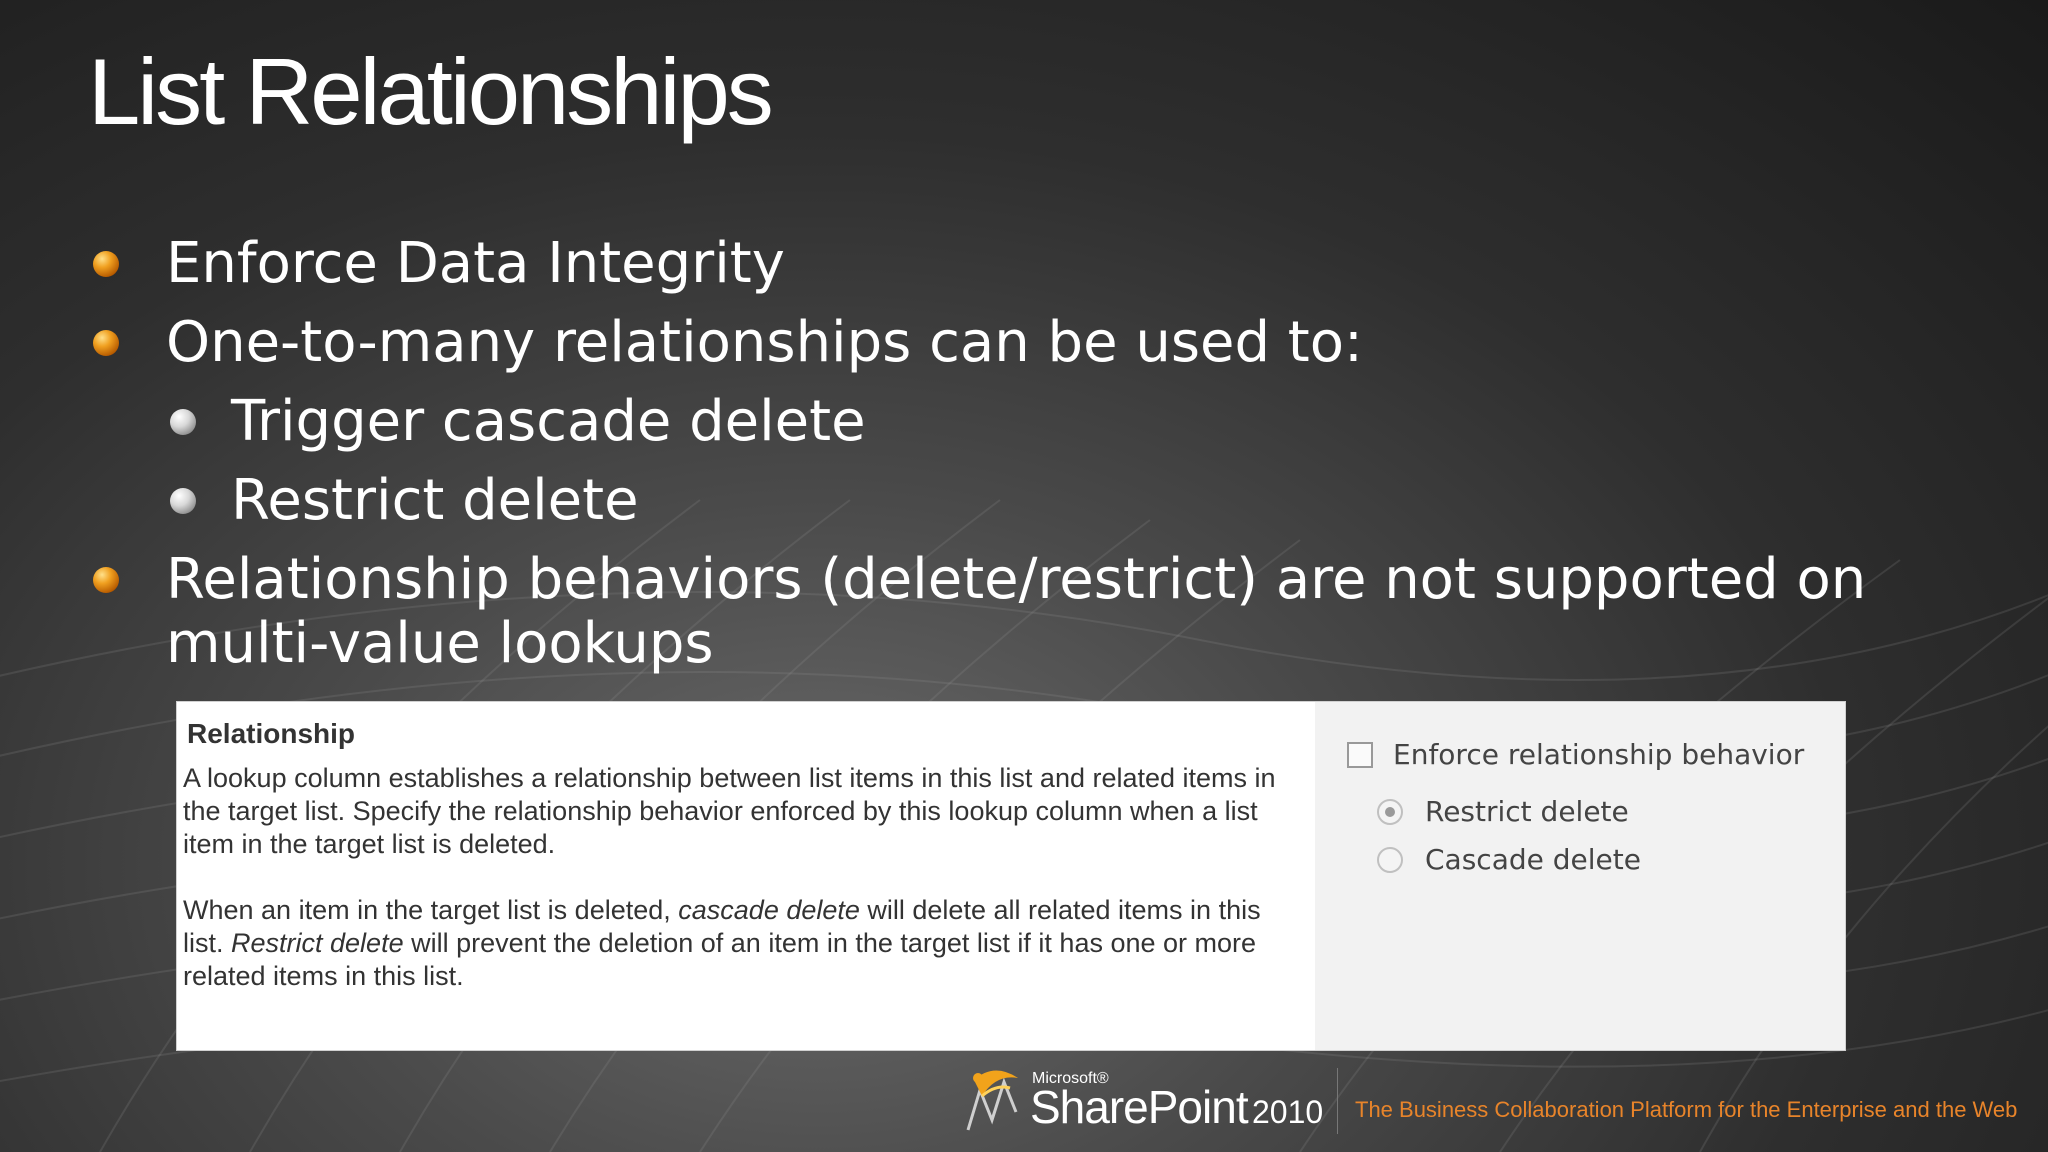 The width and height of the screenshot is (2048, 1152). Describe the element at coordinates (1360, 754) in the screenshot. I see `enforce-relationship-checkbox` at that location.